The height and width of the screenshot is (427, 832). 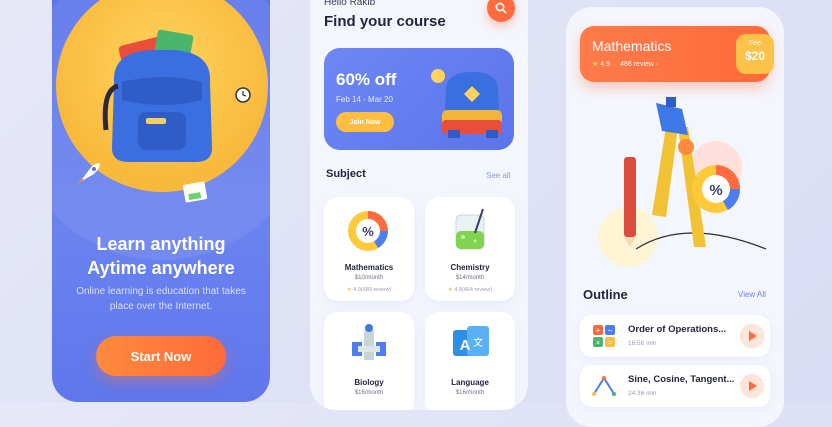 What do you see at coordinates (605, 64) in the screenshot?
I see `course-rating: 4.9` at bounding box center [605, 64].